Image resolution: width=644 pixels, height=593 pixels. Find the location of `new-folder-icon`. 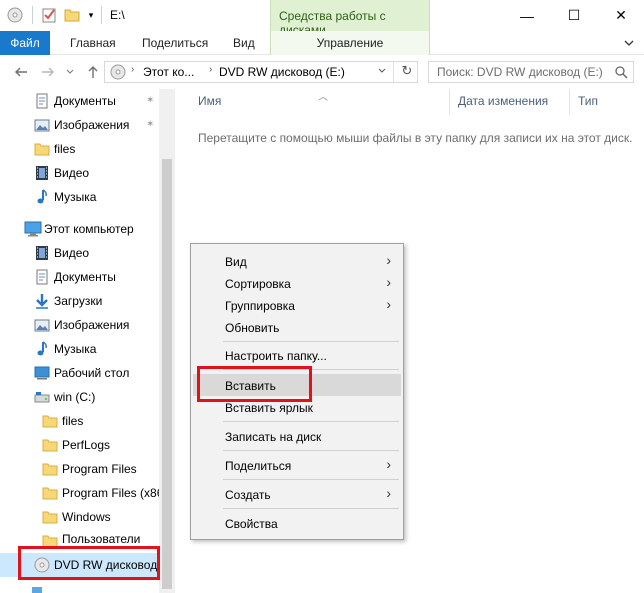

new-folder-icon is located at coordinates (72, 15).